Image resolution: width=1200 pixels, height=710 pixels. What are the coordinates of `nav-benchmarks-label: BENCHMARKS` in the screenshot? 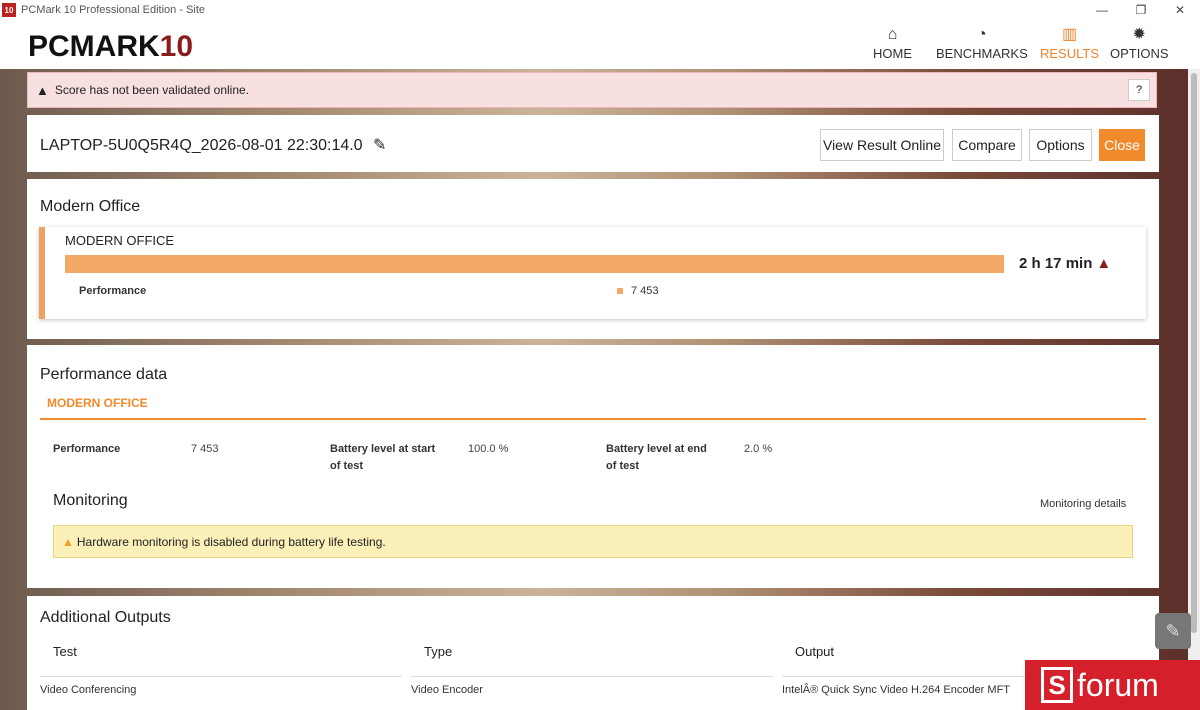 It's located at (982, 53).